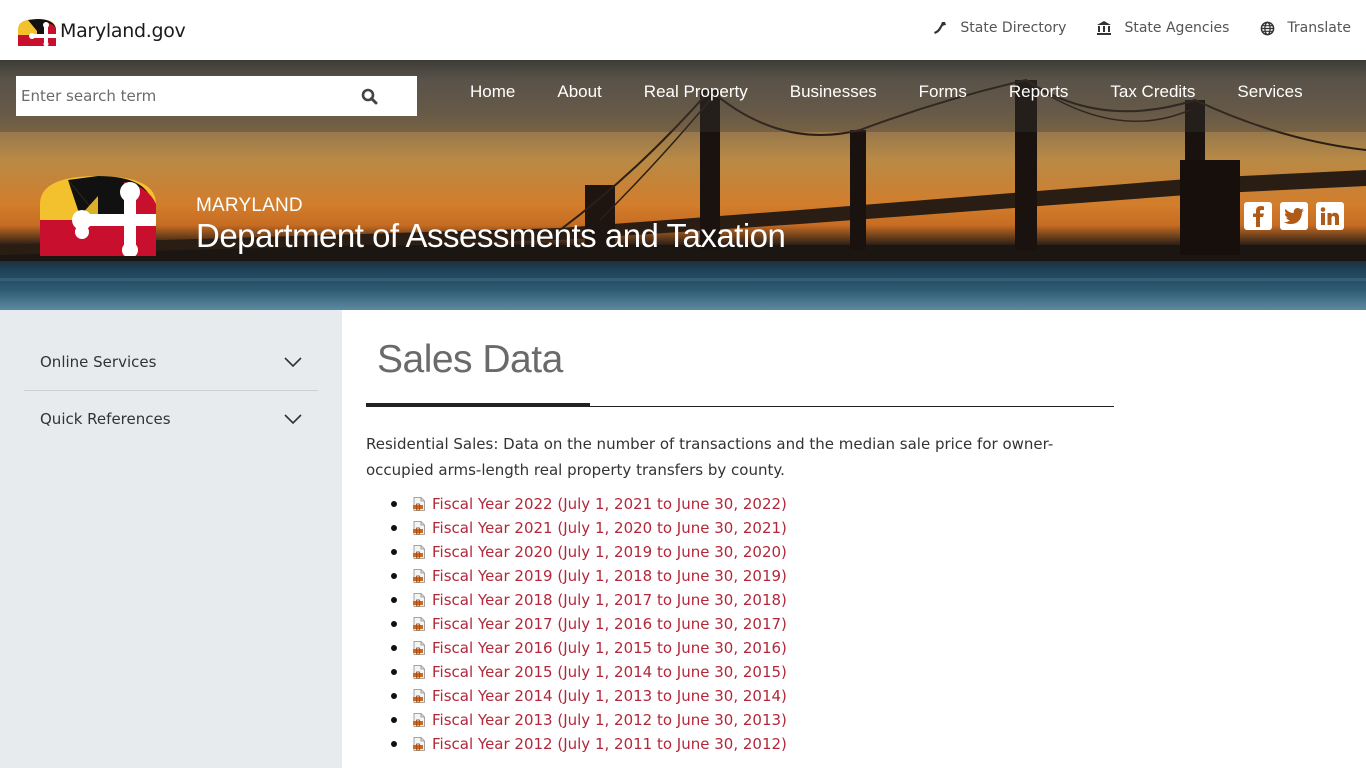 The height and width of the screenshot is (768, 1366). I want to click on search-button, so click(369, 96).